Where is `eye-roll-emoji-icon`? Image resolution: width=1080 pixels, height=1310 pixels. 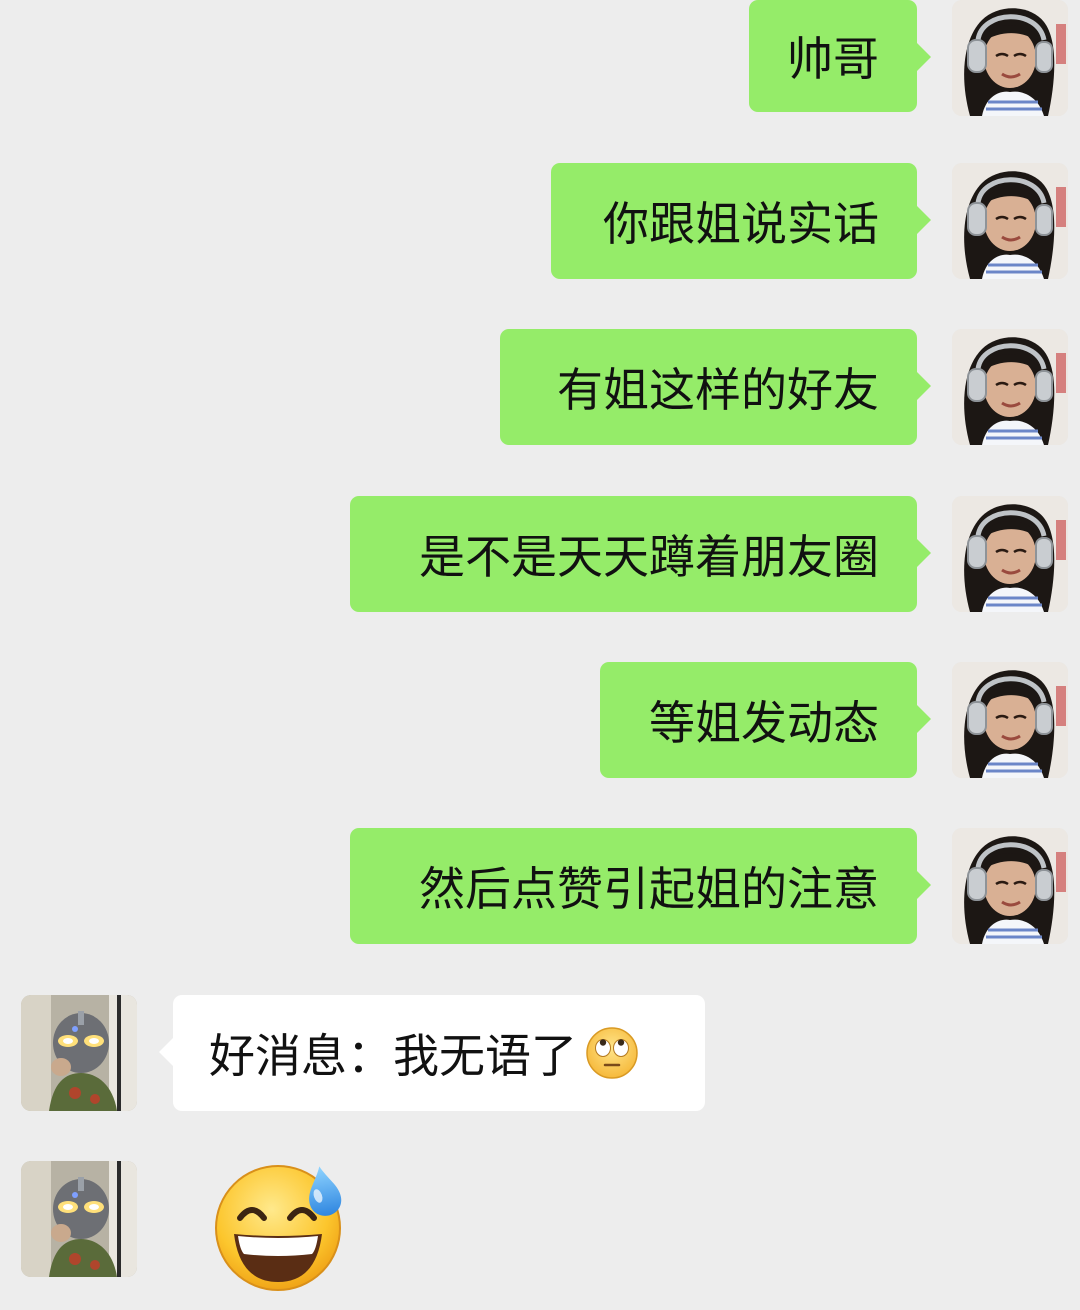
eye-roll-emoji-icon is located at coordinates (612, 1053).